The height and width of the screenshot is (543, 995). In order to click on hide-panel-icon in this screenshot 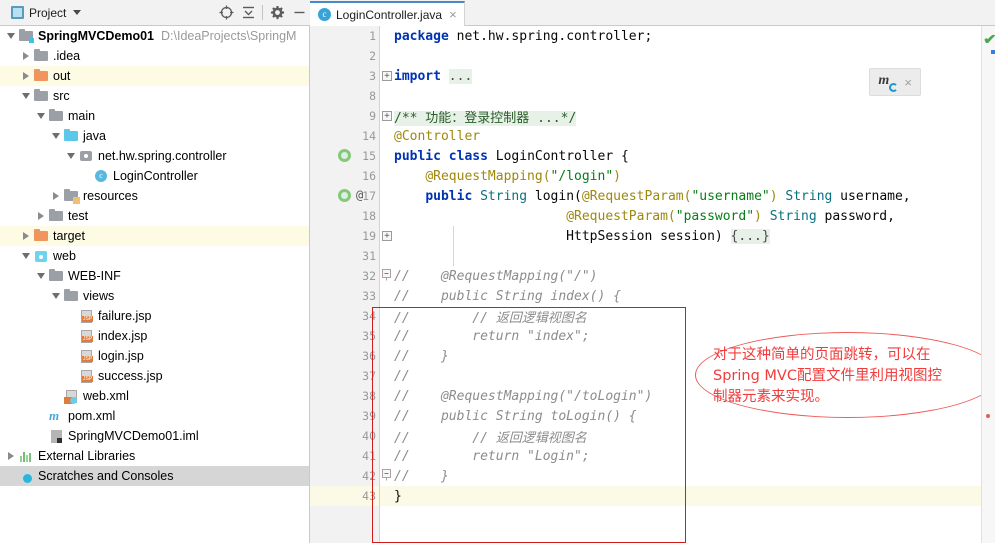, I will do `click(299, 13)`.